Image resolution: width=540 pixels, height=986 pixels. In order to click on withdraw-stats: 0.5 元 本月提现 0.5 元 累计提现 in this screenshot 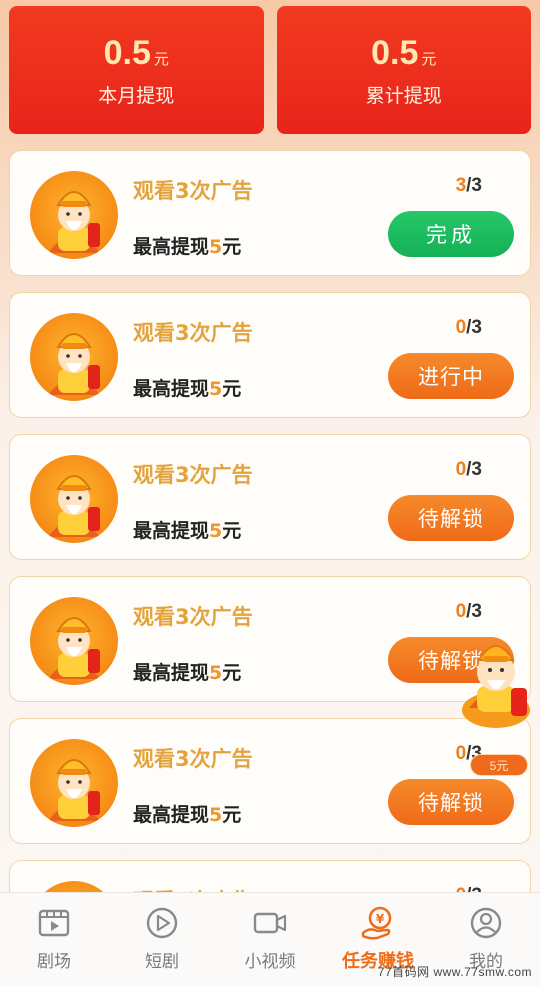, I will do `click(270, 70)`.